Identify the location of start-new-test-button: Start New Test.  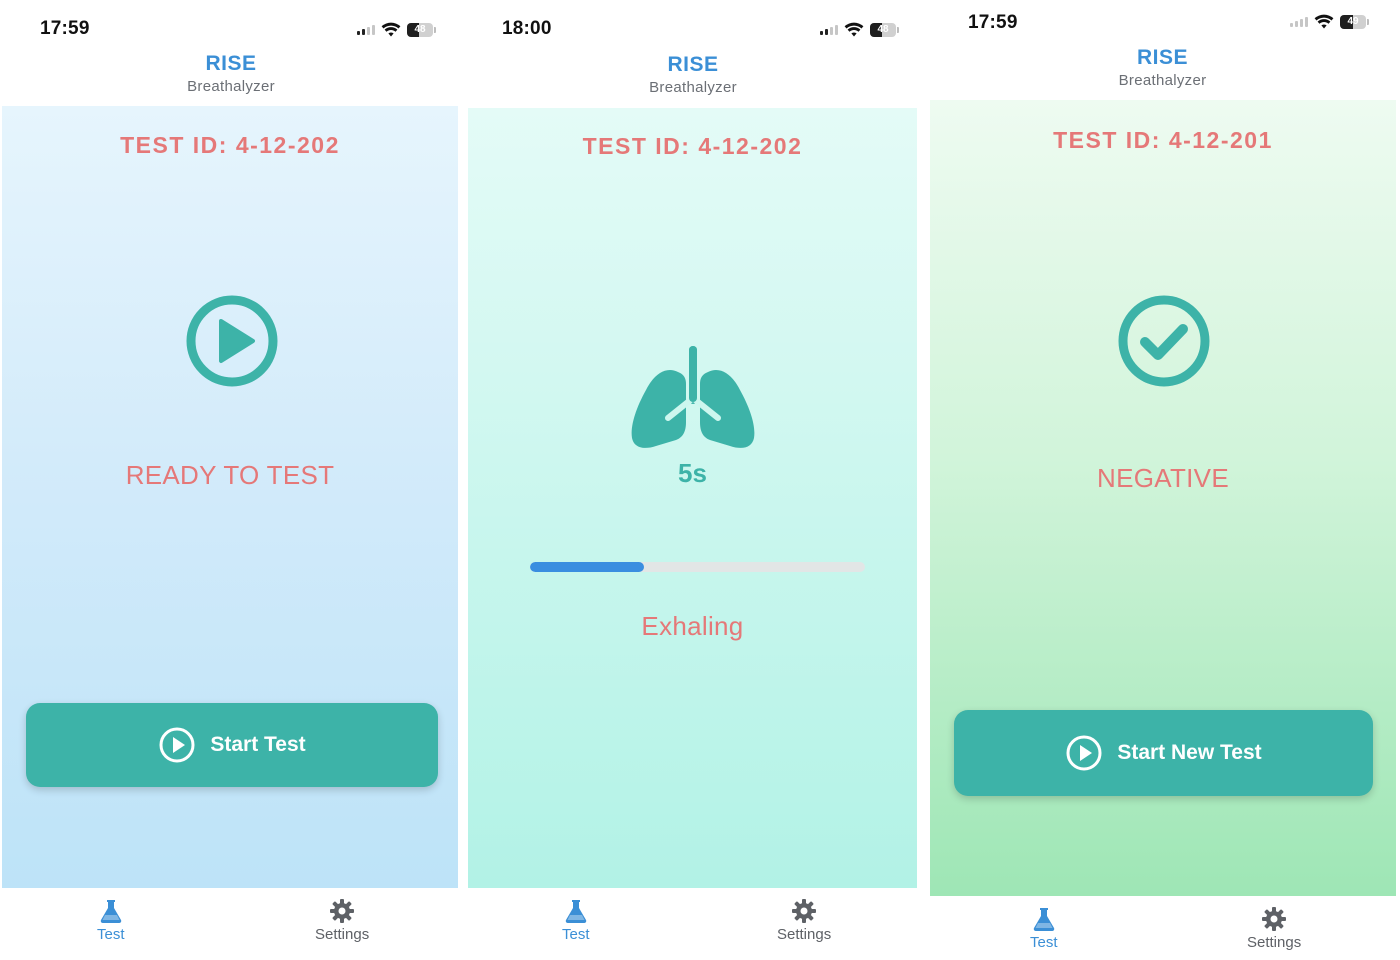
(1163, 753).